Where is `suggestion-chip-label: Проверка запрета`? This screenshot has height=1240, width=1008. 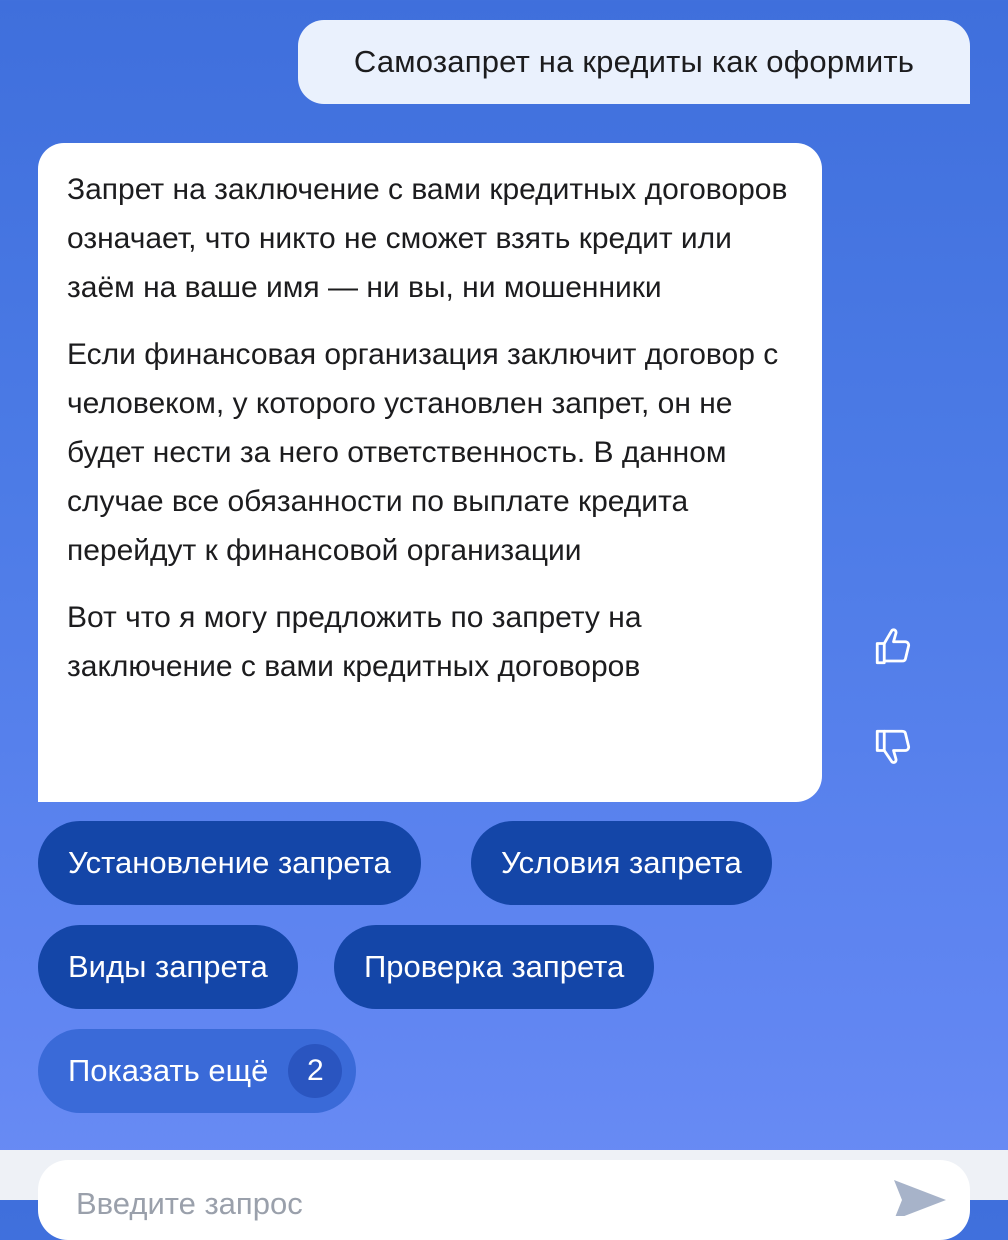
suggestion-chip-label: Проверка запрета is located at coordinates (494, 966).